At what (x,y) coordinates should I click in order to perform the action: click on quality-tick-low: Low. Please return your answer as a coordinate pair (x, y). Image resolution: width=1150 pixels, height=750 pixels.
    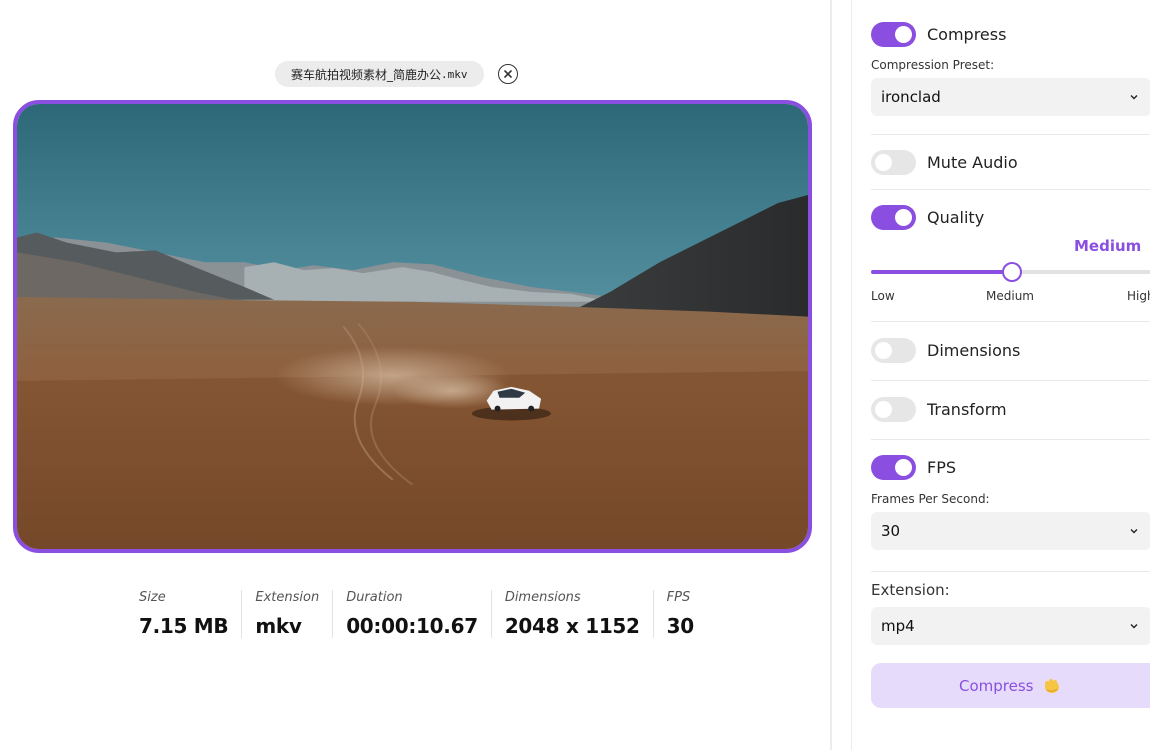
    Looking at the image, I should click on (883, 296).